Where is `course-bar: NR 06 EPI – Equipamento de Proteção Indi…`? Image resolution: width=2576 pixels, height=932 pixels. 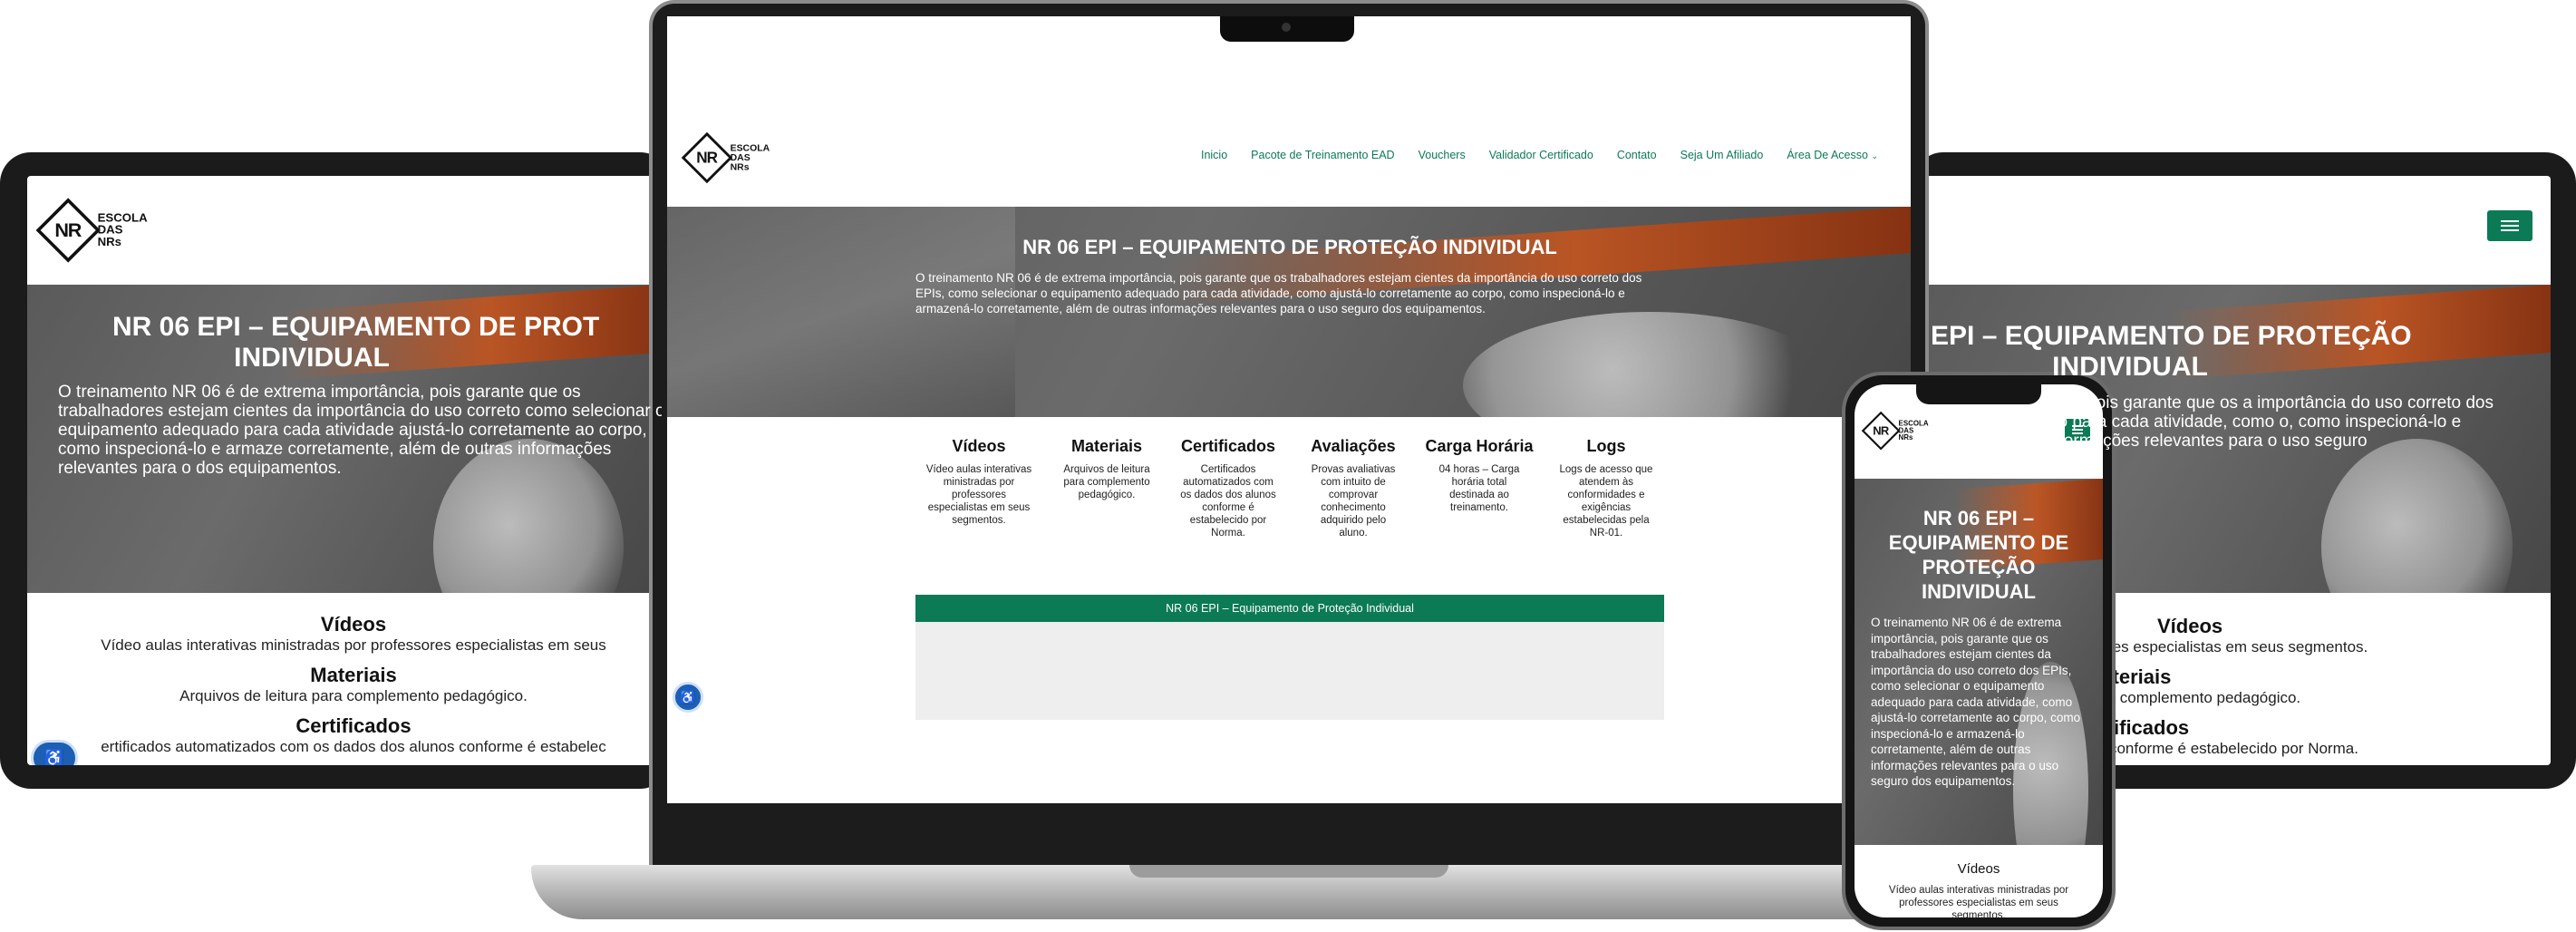 course-bar: NR 06 EPI – Equipamento de Proteção Indi… is located at coordinates (1289, 609).